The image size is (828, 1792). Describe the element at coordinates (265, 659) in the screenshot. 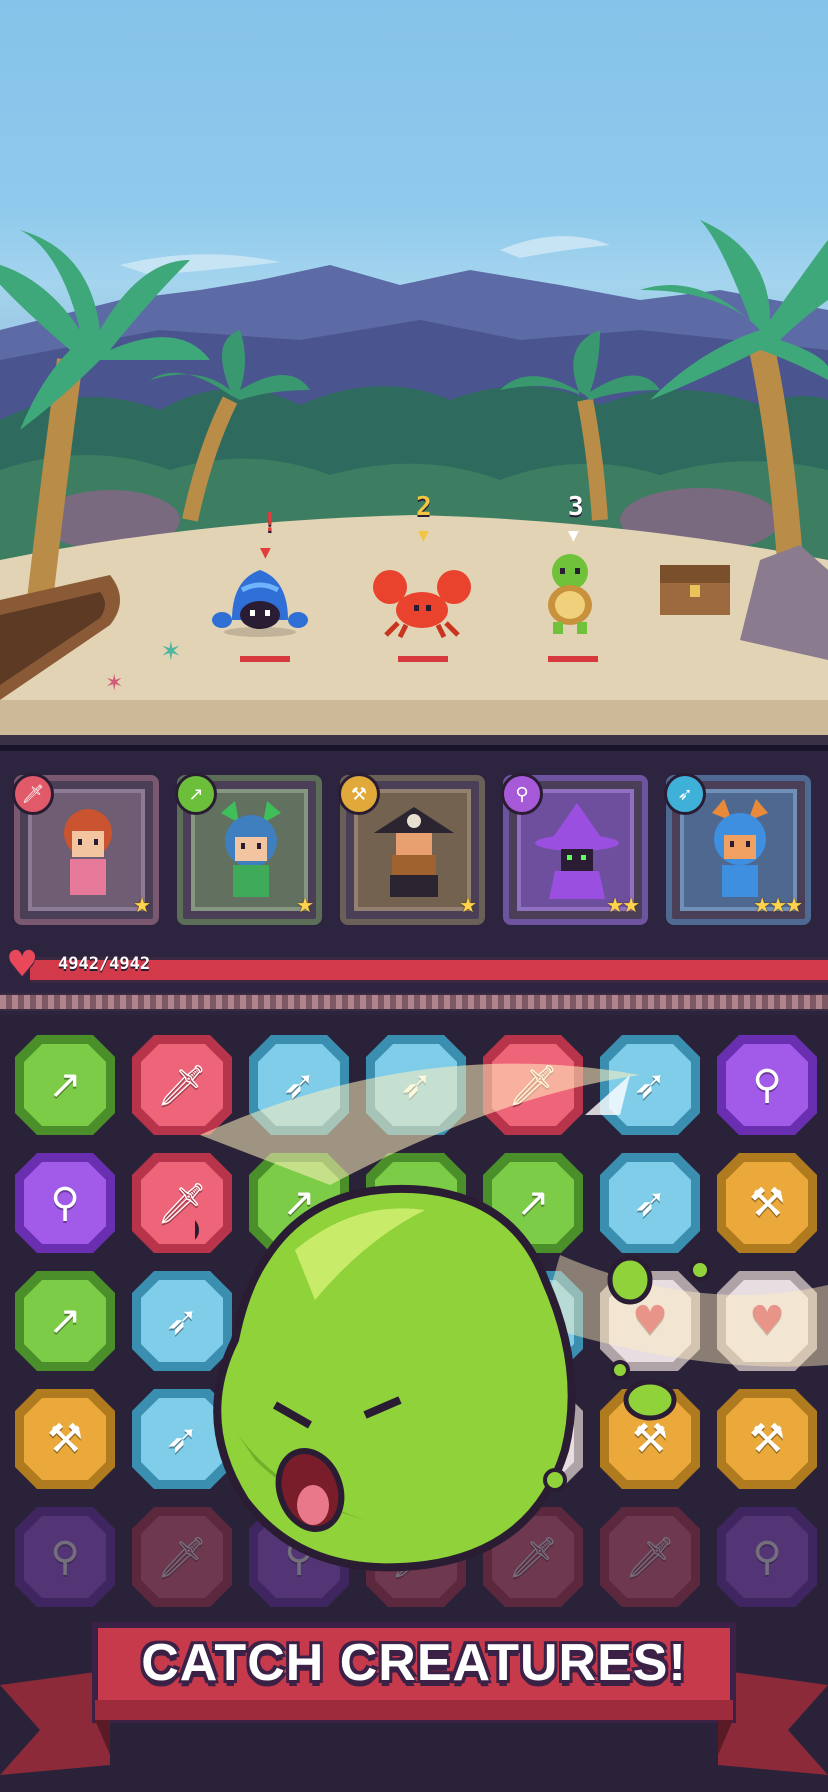

I see `enemy-1-hp-bar` at that location.